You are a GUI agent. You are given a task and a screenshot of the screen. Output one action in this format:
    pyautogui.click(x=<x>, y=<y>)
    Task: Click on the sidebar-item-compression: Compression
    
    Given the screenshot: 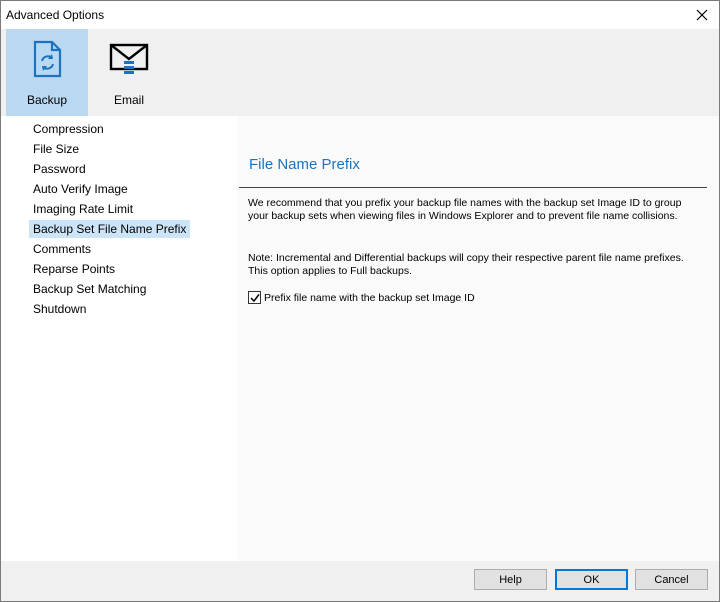 What is the action you would take?
    pyautogui.click(x=68, y=129)
    